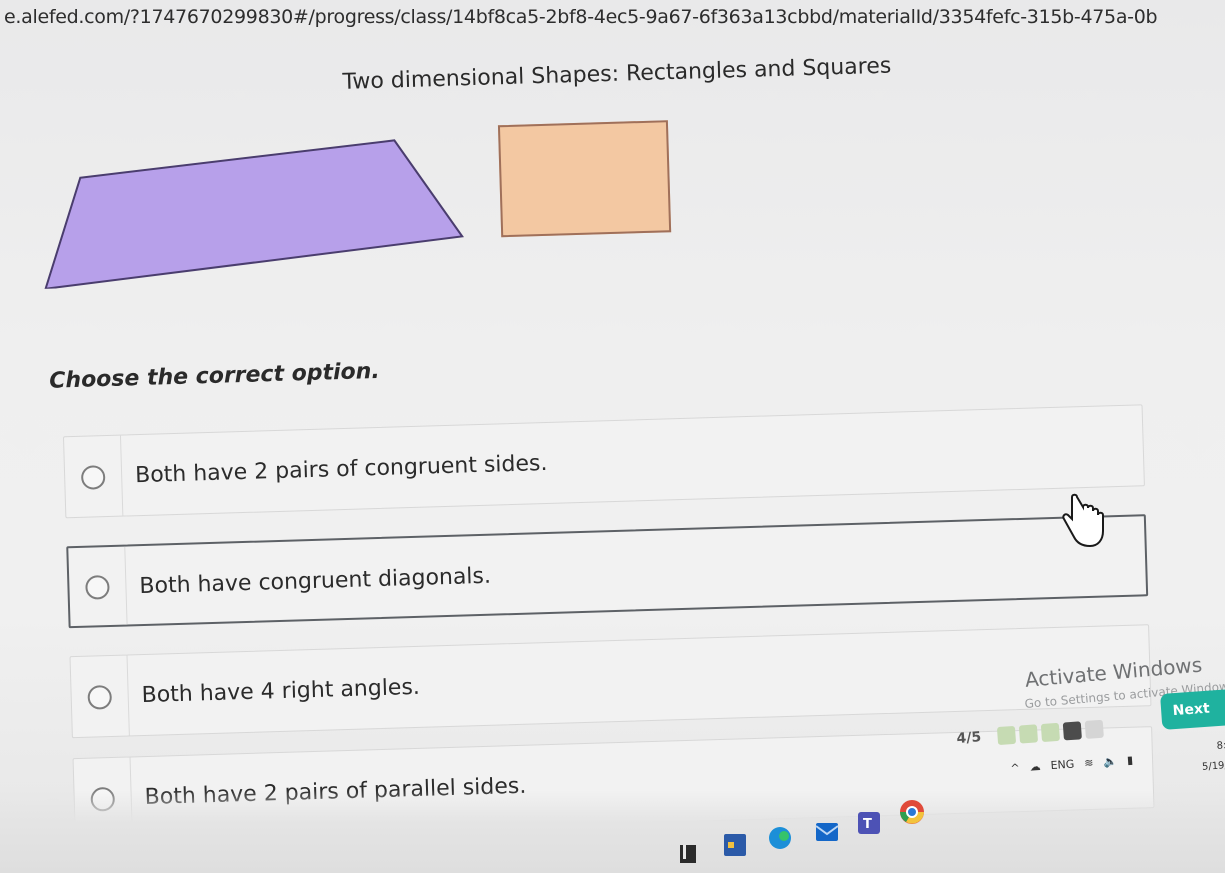  Describe the element at coordinates (214, 376) in the screenshot. I see `question-prompt: Choose the correct option.` at that location.